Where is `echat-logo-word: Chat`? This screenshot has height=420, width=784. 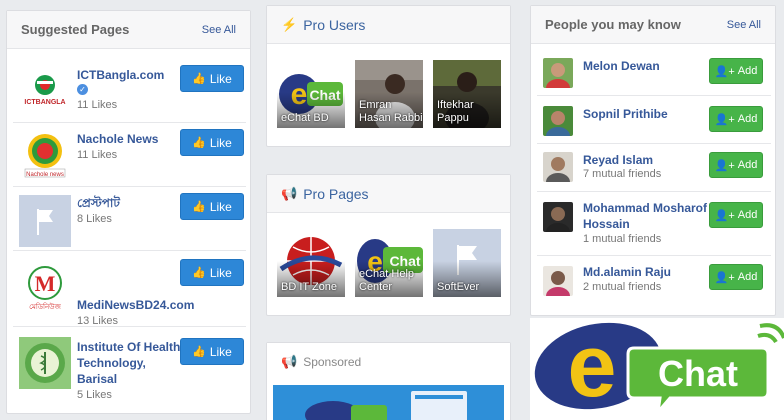
echat-logo-word: Chat is located at coordinates (698, 373).